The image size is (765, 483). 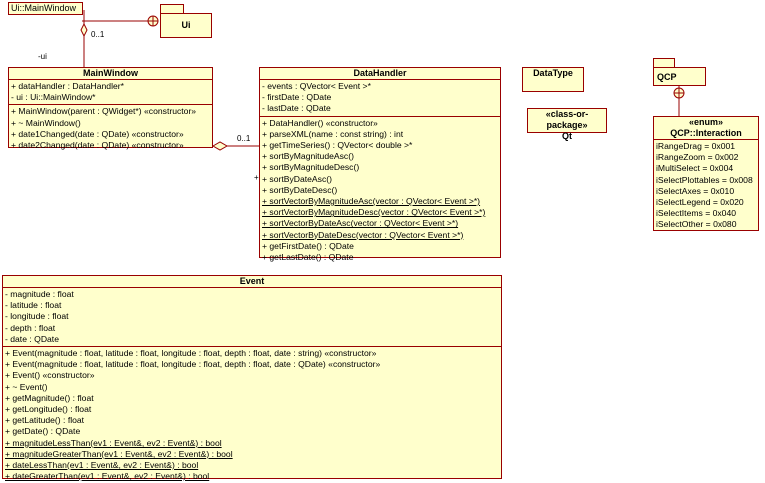 What do you see at coordinates (49, 397) in the screenshot?
I see `event-operation: + getMagnitude() : float` at bounding box center [49, 397].